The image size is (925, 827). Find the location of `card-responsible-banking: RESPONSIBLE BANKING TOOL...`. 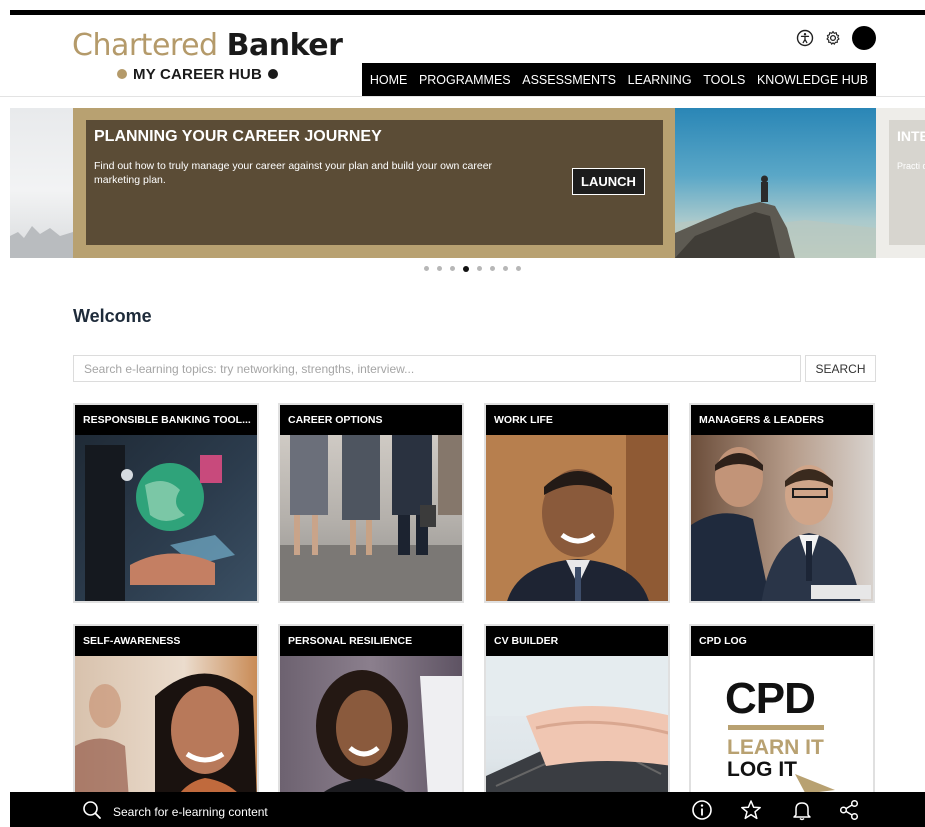

card-responsible-banking: RESPONSIBLE BANKING TOOL... is located at coordinates (166, 503).